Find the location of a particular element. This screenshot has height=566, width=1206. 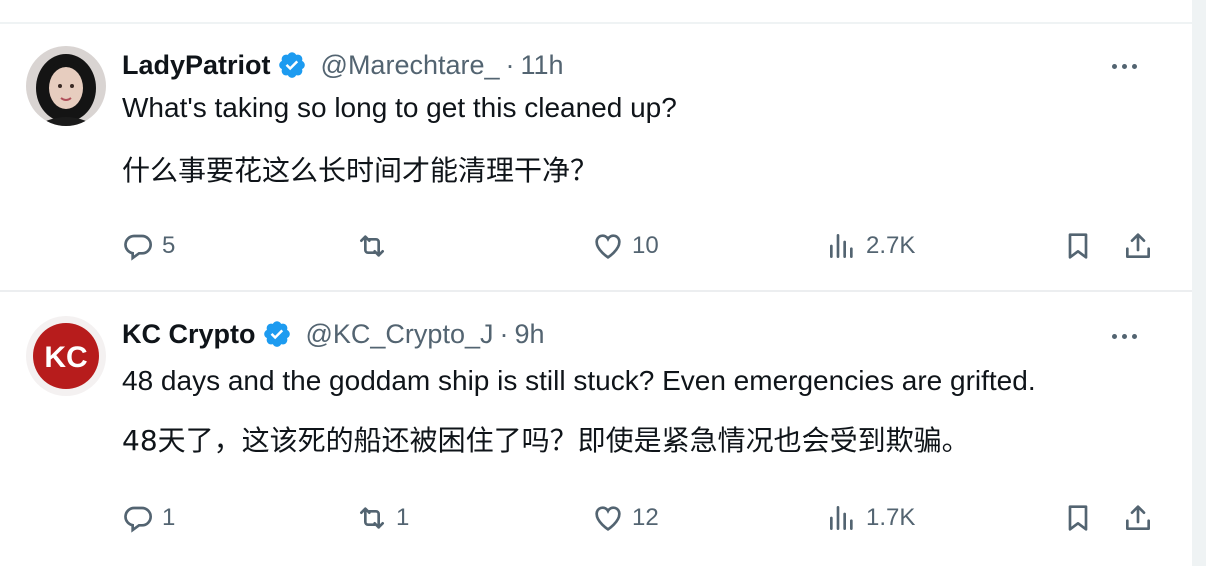

tweet-text-chinese: 什么事要花这么长时间才能清理干净？ is located at coordinates (360, 170).